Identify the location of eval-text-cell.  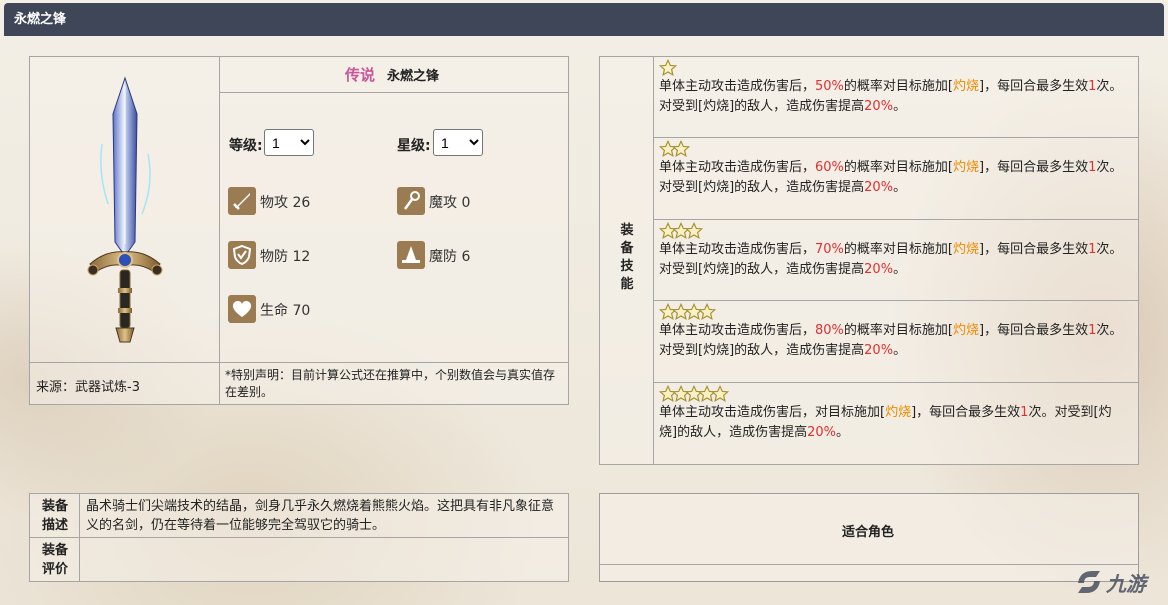
(324, 559).